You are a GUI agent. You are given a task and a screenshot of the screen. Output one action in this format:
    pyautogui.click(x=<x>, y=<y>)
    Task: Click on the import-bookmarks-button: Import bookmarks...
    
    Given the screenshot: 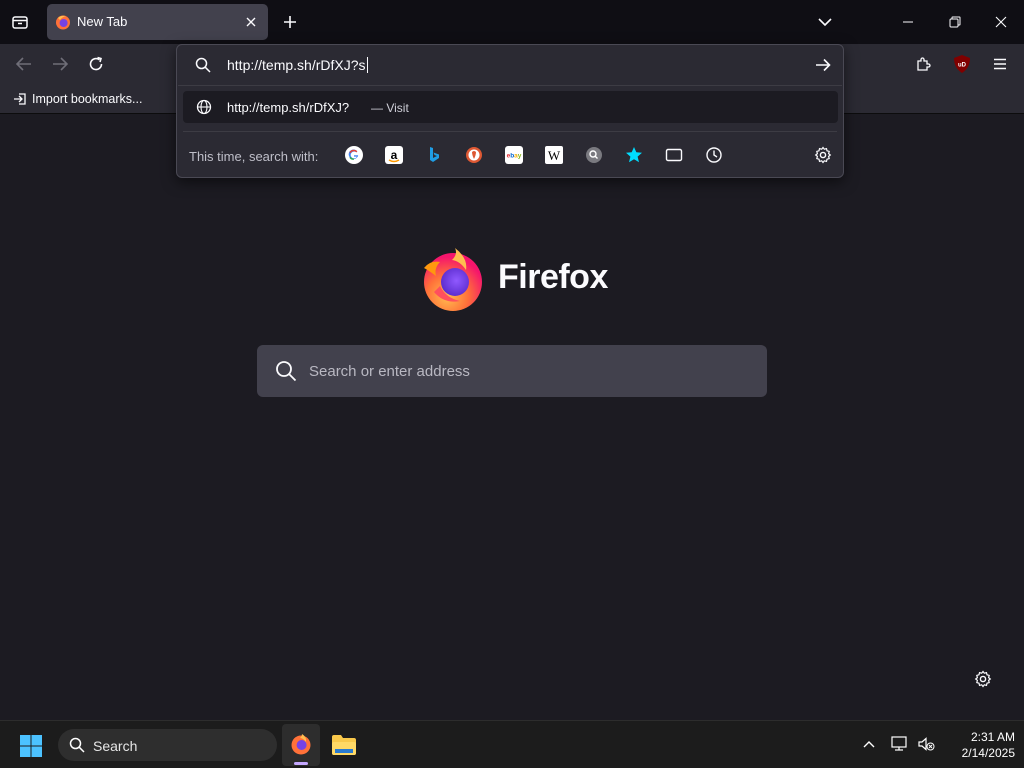 What is the action you would take?
    pyautogui.click(x=78, y=99)
    